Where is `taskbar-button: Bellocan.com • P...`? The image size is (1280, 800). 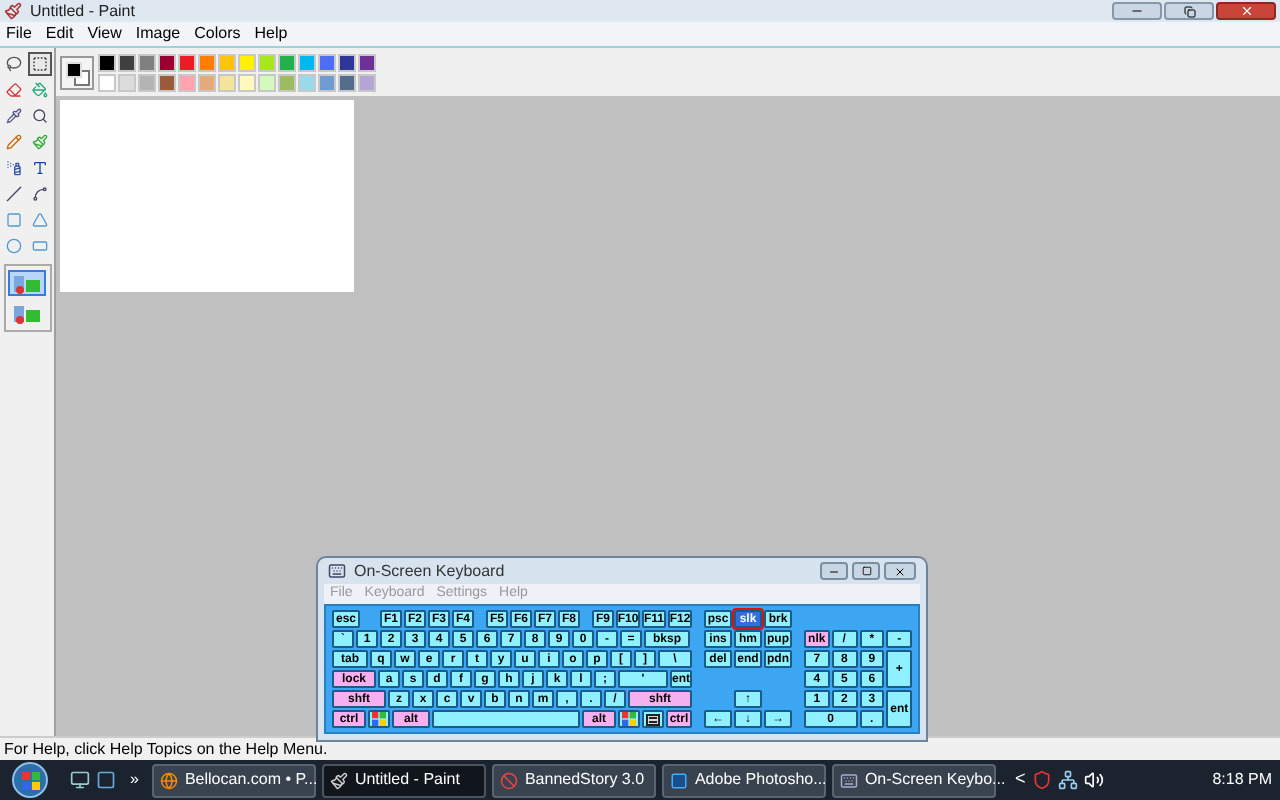 taskbar-button: Bellocan.com • P... is located at coordinates (234, 780).